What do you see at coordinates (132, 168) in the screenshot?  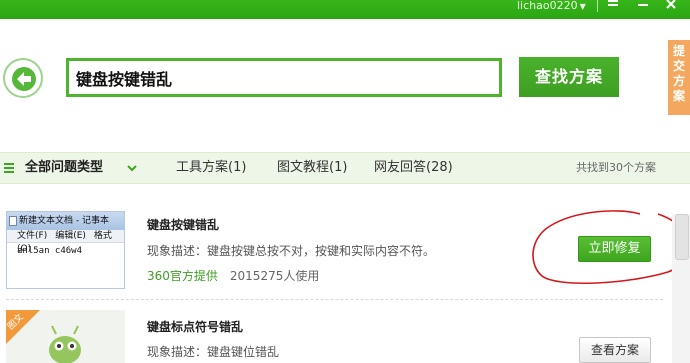 I see `chevron-down-icon` at bounding box center [132, 168].